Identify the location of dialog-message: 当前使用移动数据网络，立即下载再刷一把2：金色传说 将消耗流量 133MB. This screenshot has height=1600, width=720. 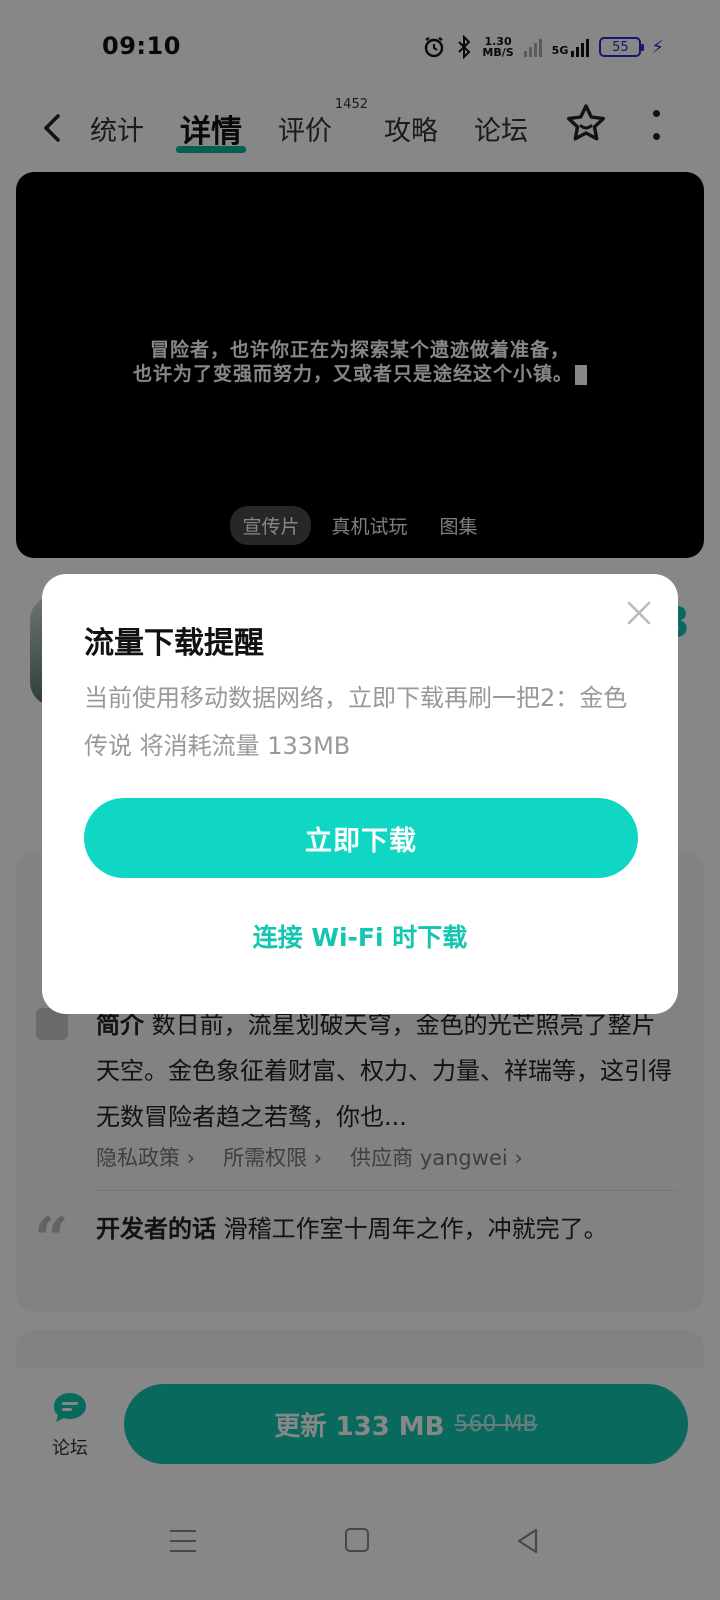
(356, 722).